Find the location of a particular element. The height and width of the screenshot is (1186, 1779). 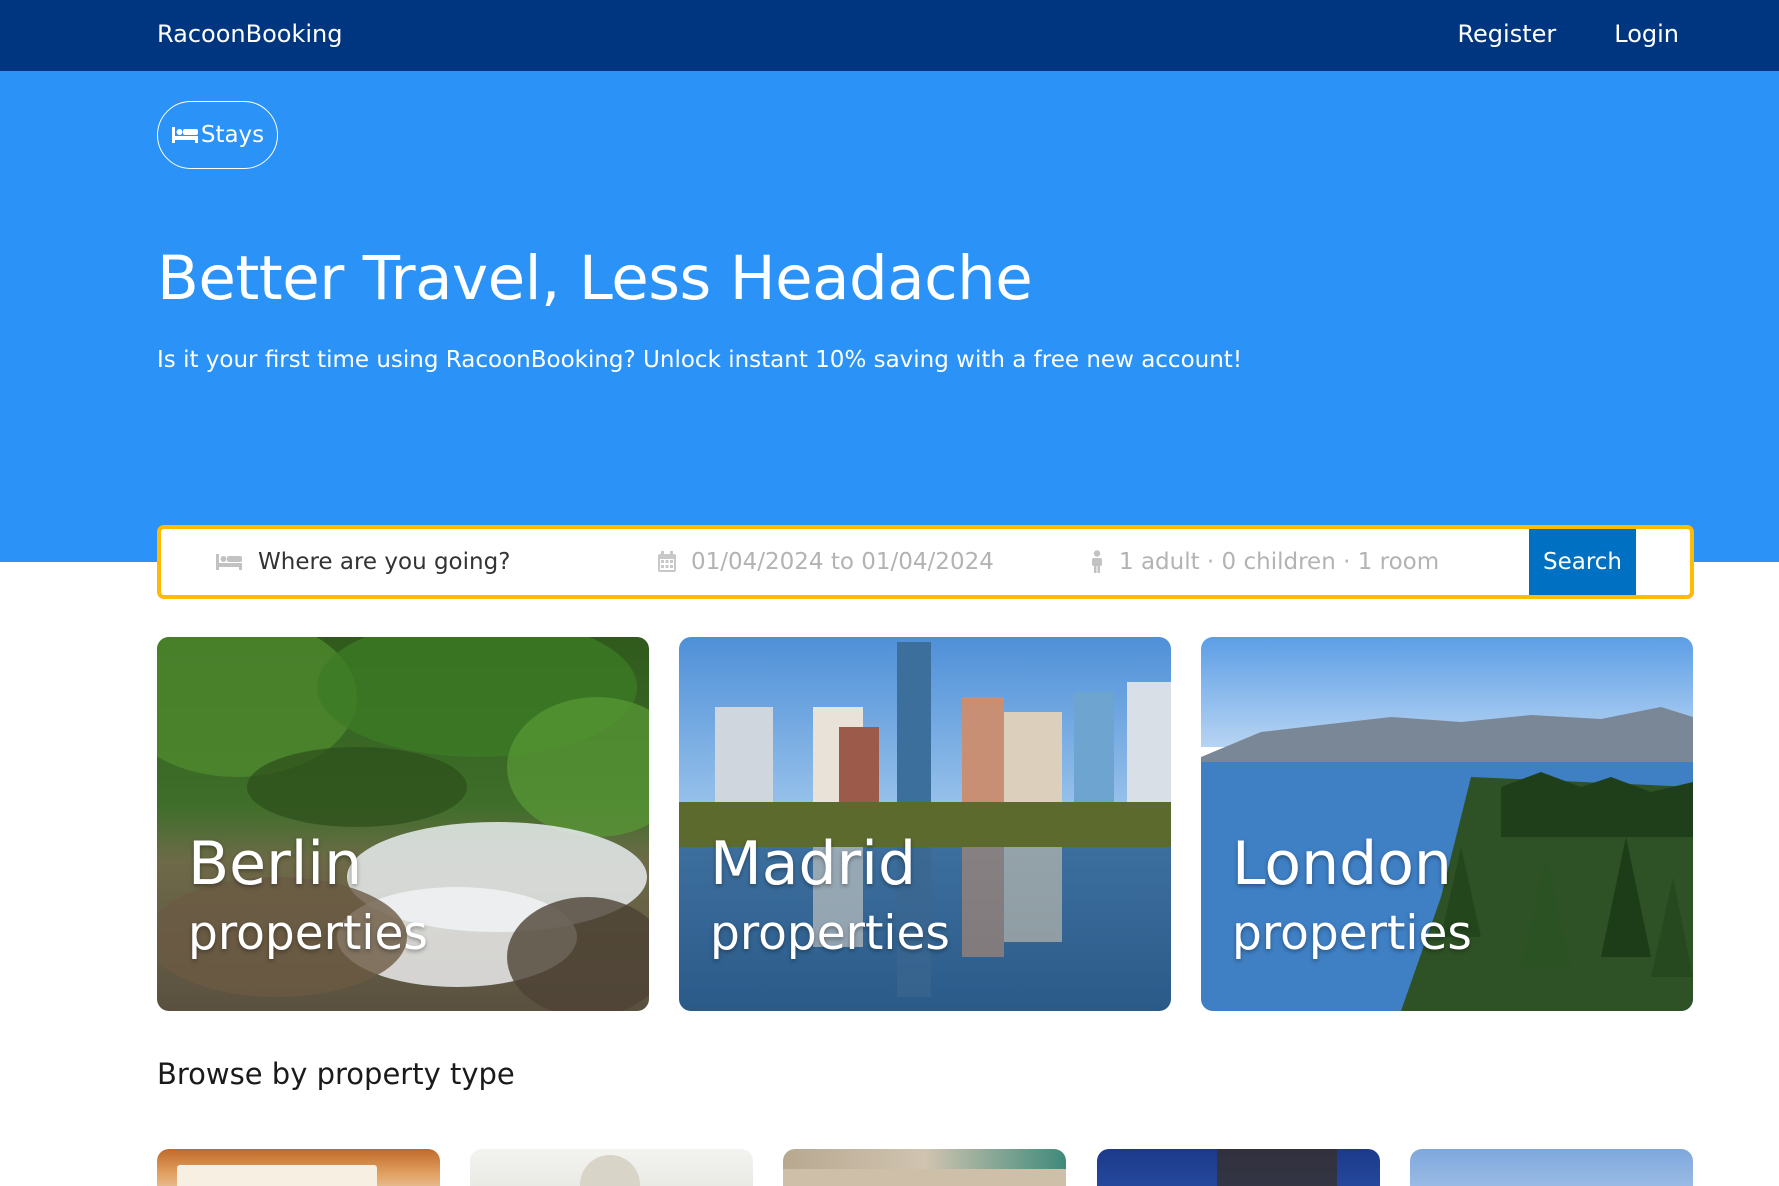

city-card-berlin: Berlin properties is located at coordinates (403, 824).